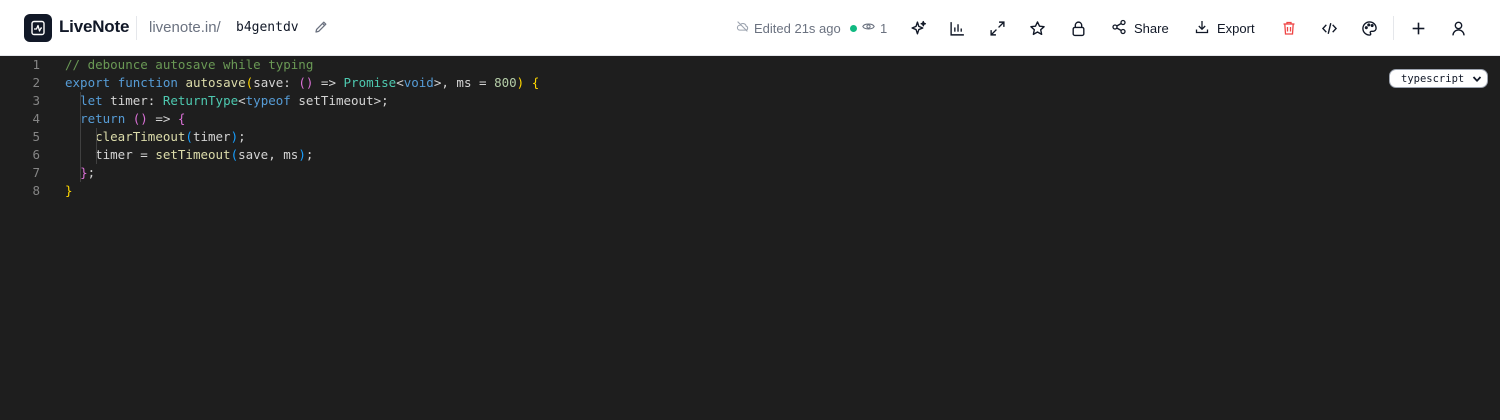 This screenshot has width=1500, height=420. What do you see at coordinates (185, 27) in the screenshot?
I see `url-prefix: livenote.in/` at bounding box center [185, 27].